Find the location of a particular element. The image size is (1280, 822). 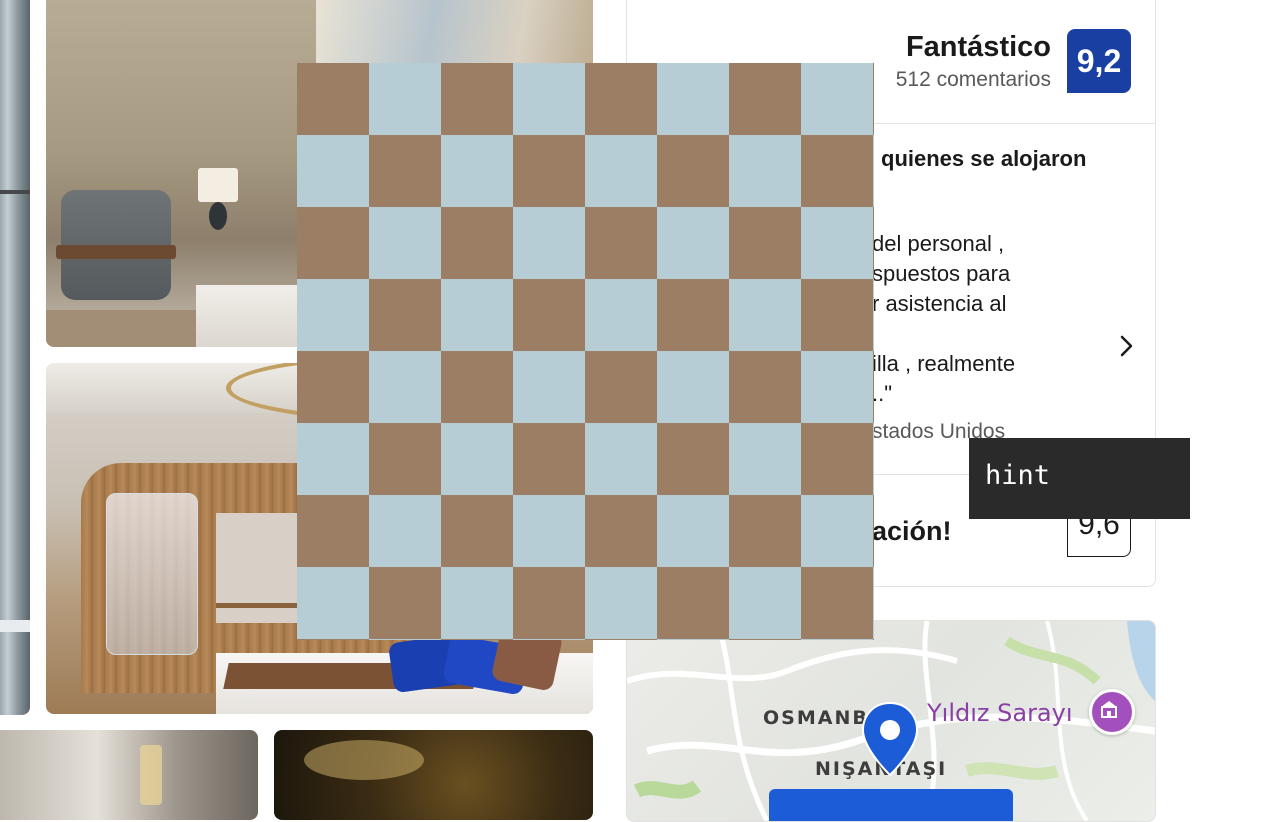

review-quote-line: .." is located at coordinates (882, 393).